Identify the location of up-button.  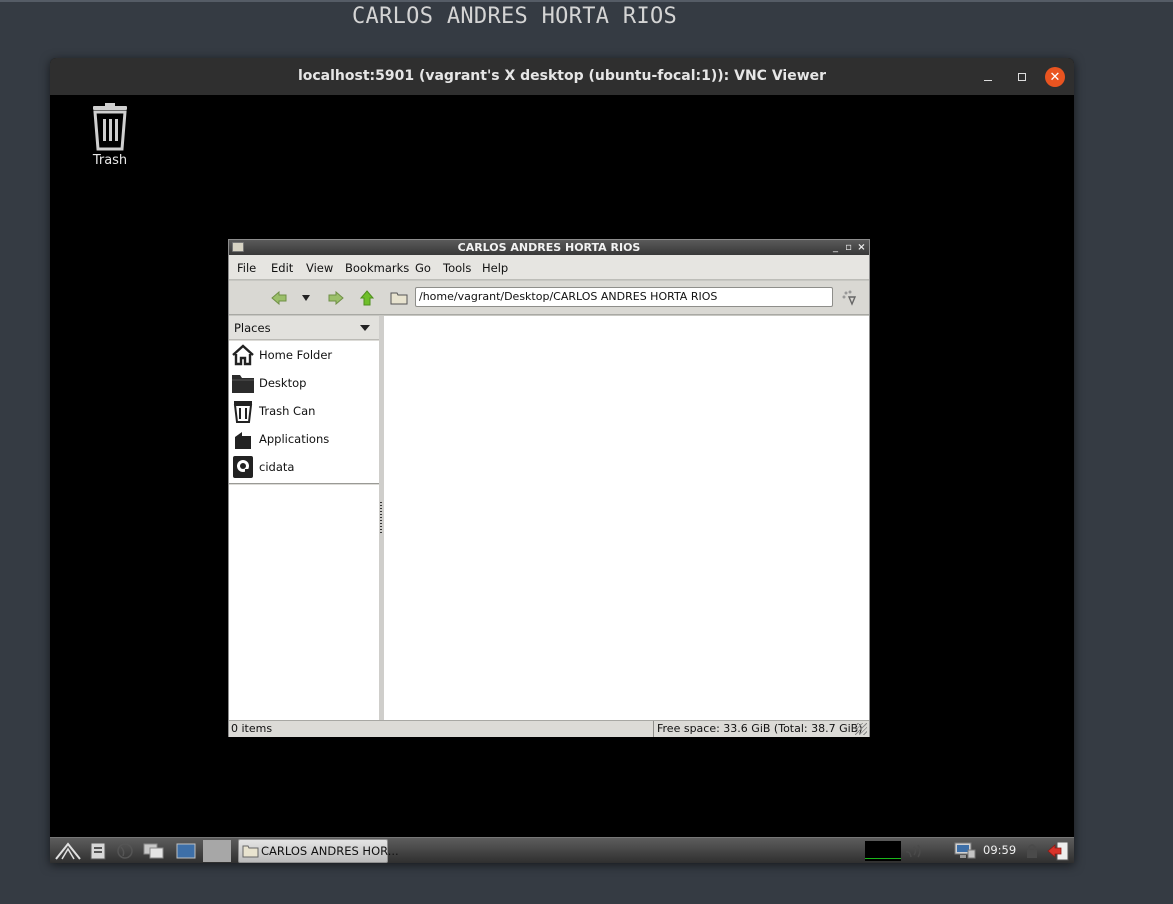
(367, 298).